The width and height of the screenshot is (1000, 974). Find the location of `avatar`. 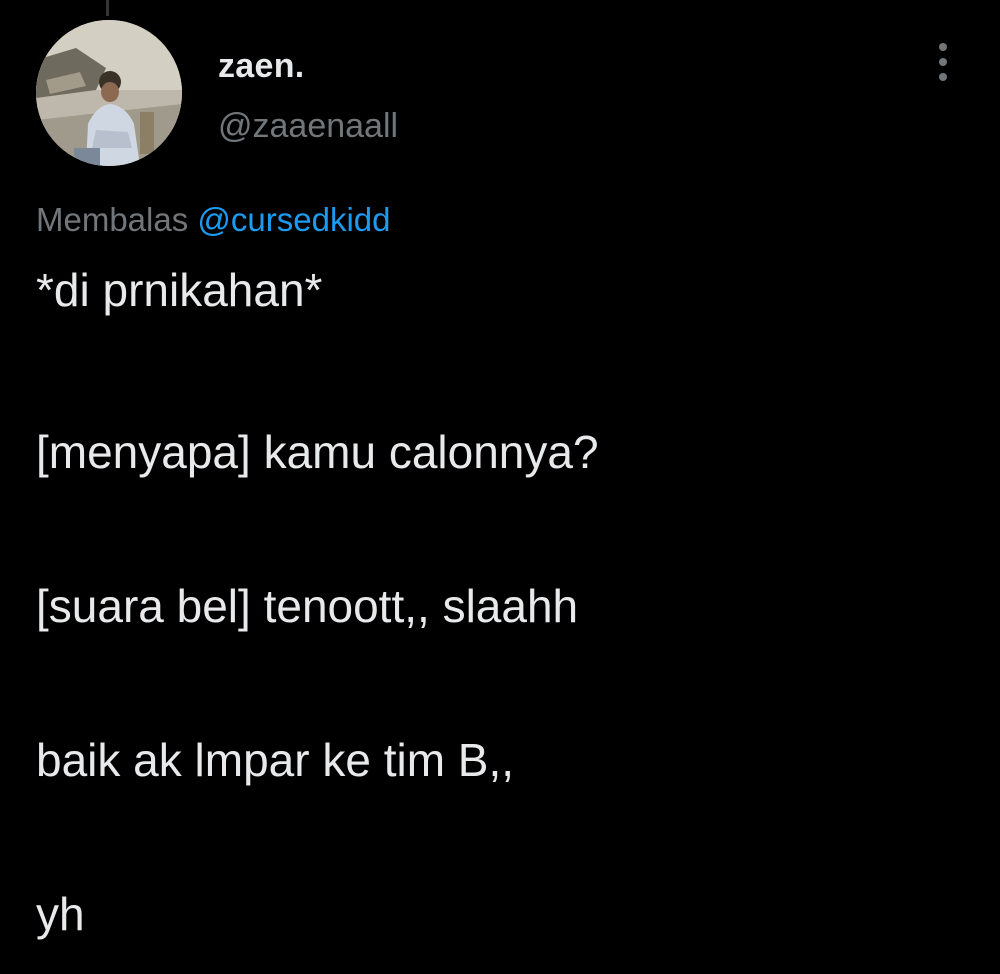

avatar is located at coordinates (109, 93).